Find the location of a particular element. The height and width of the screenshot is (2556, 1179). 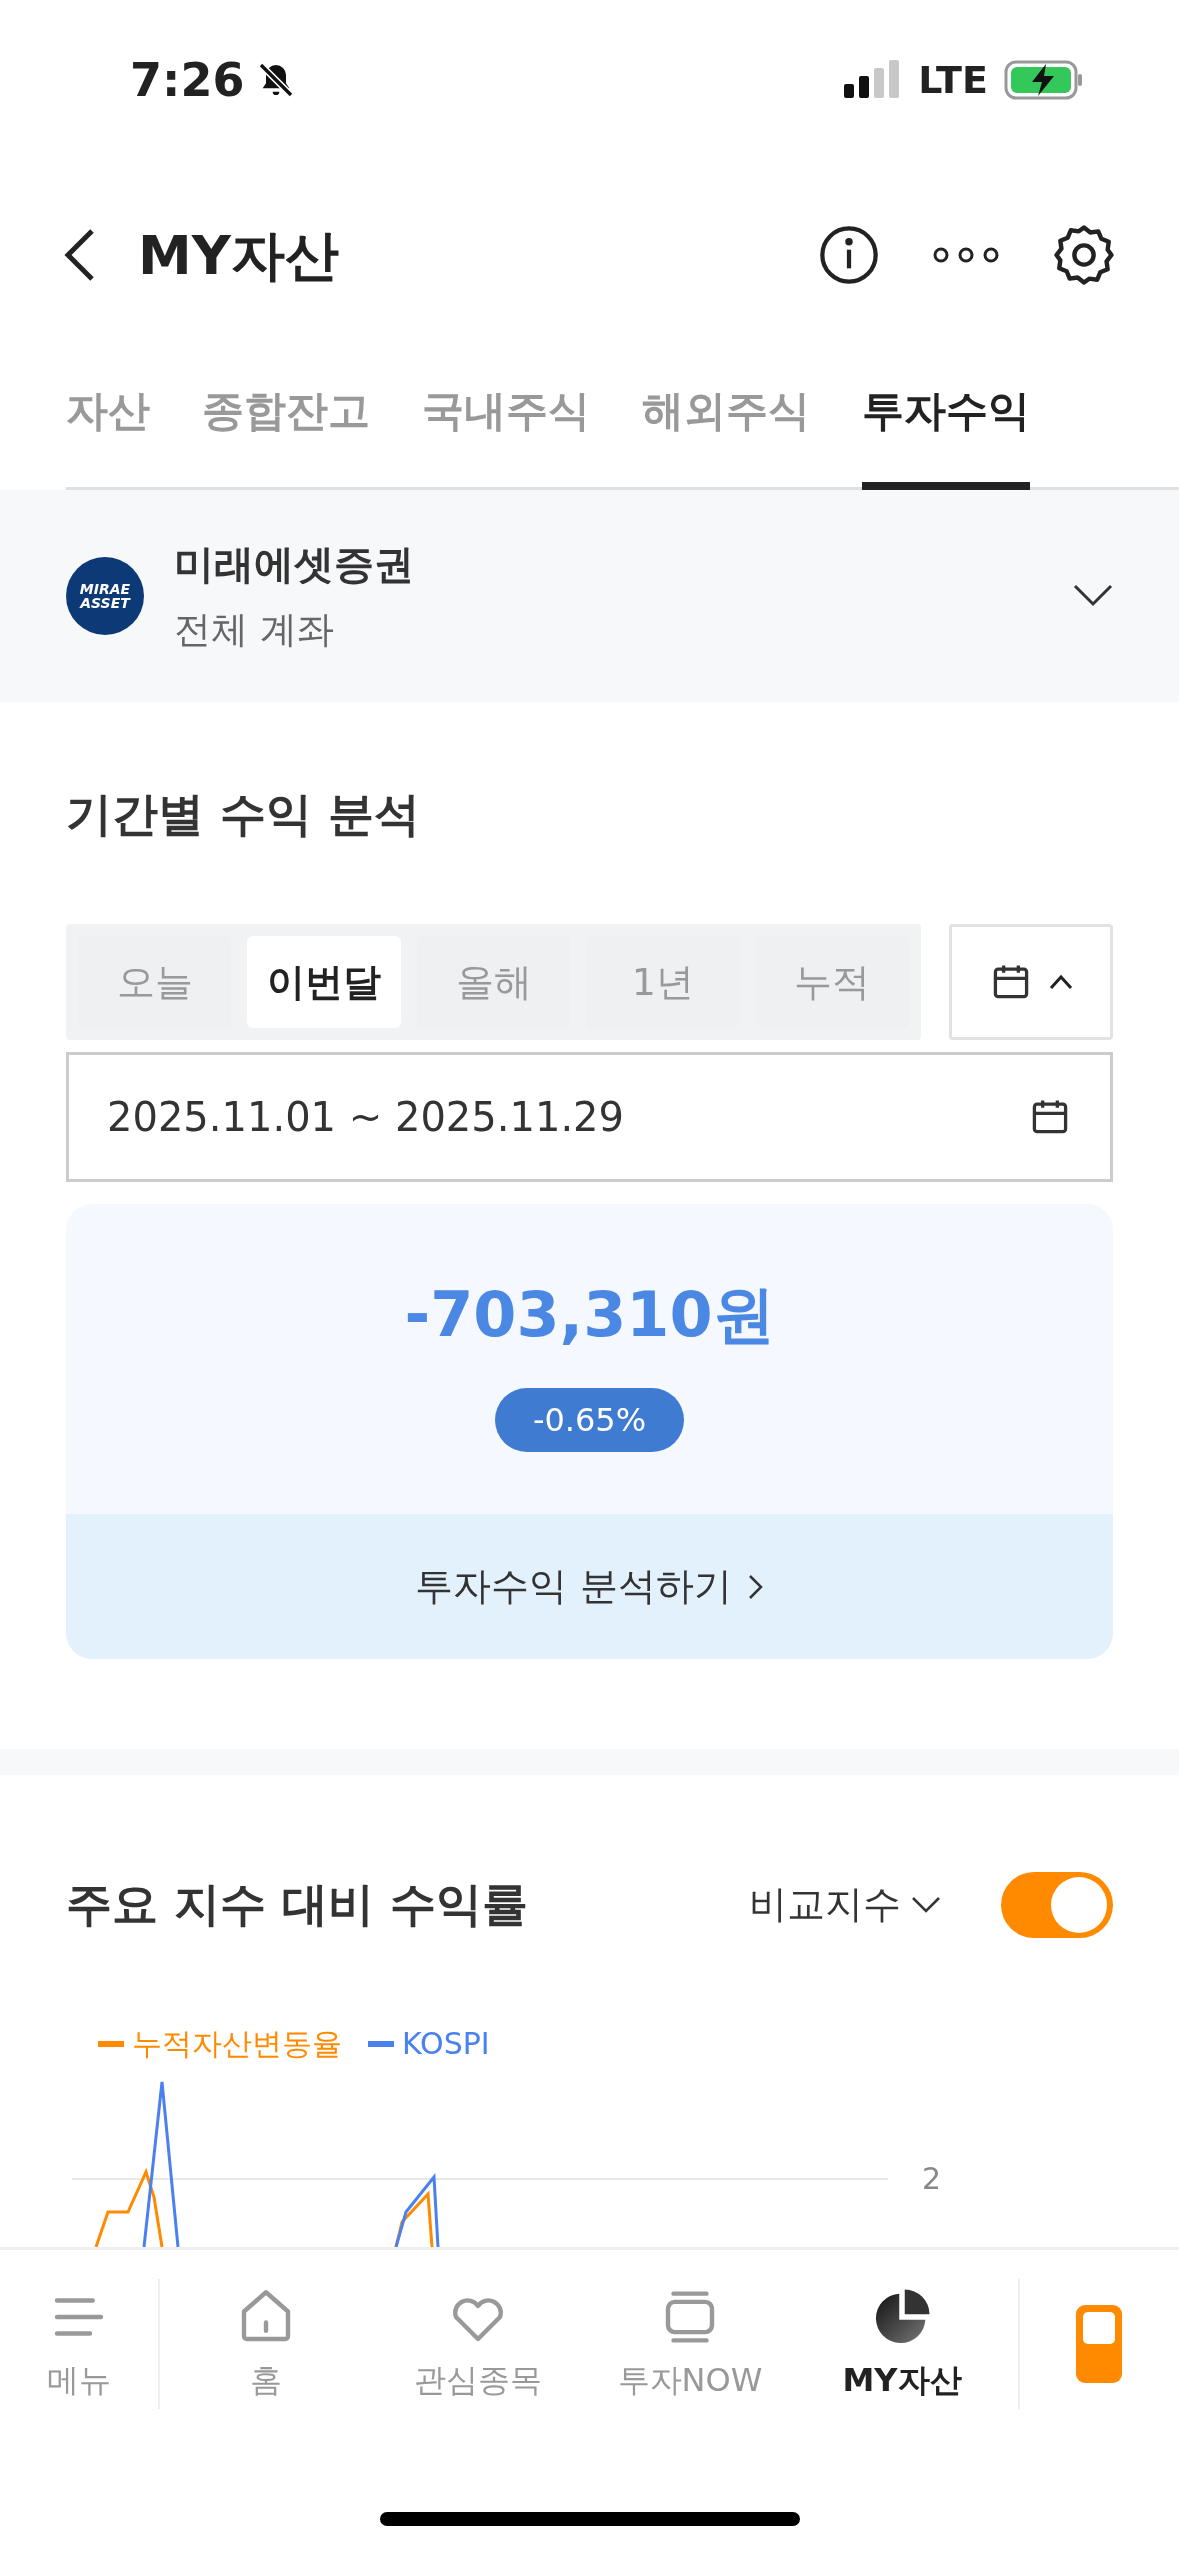

nav-tab: 투자NOW is located at coordinates (690, 2343).